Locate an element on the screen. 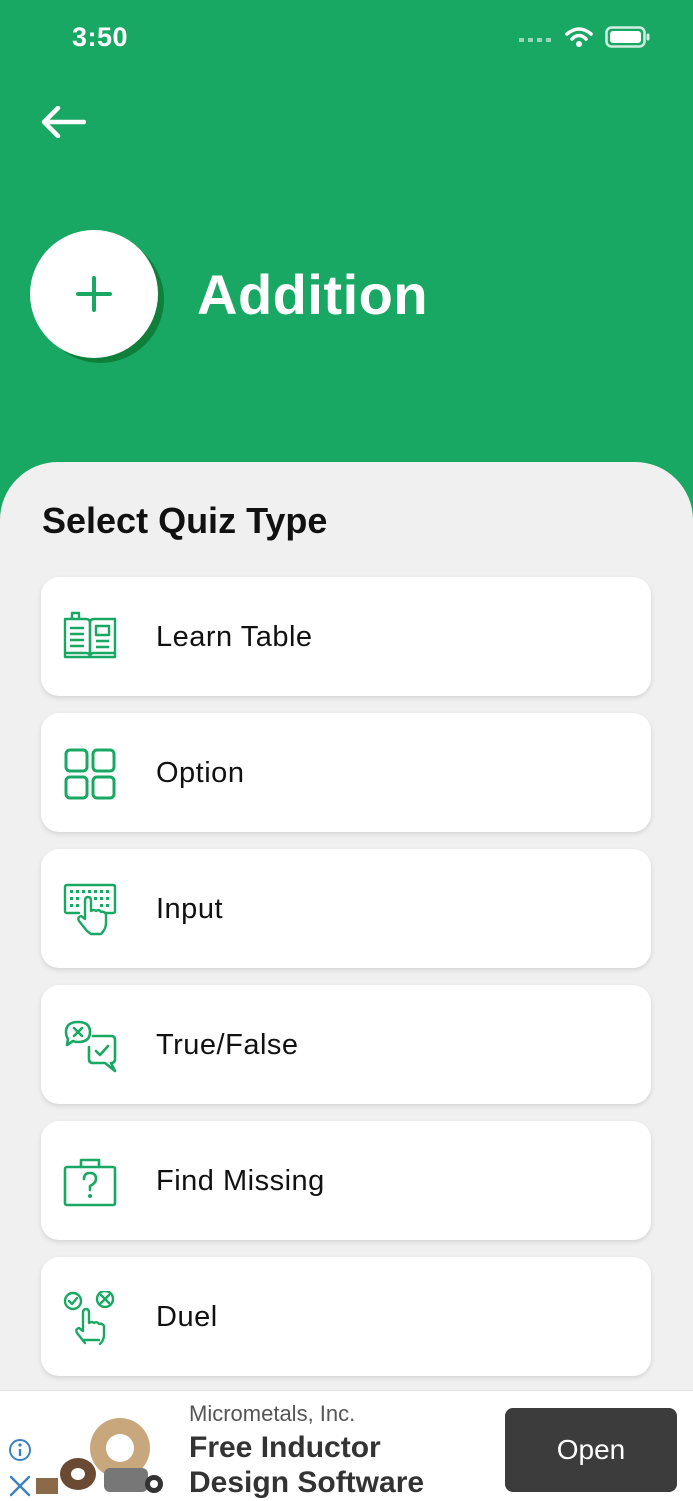 The height and width of the screenshot is (1501, 693). quiz-type-learn-table: Learn Table is located at coordinates (346, 636).